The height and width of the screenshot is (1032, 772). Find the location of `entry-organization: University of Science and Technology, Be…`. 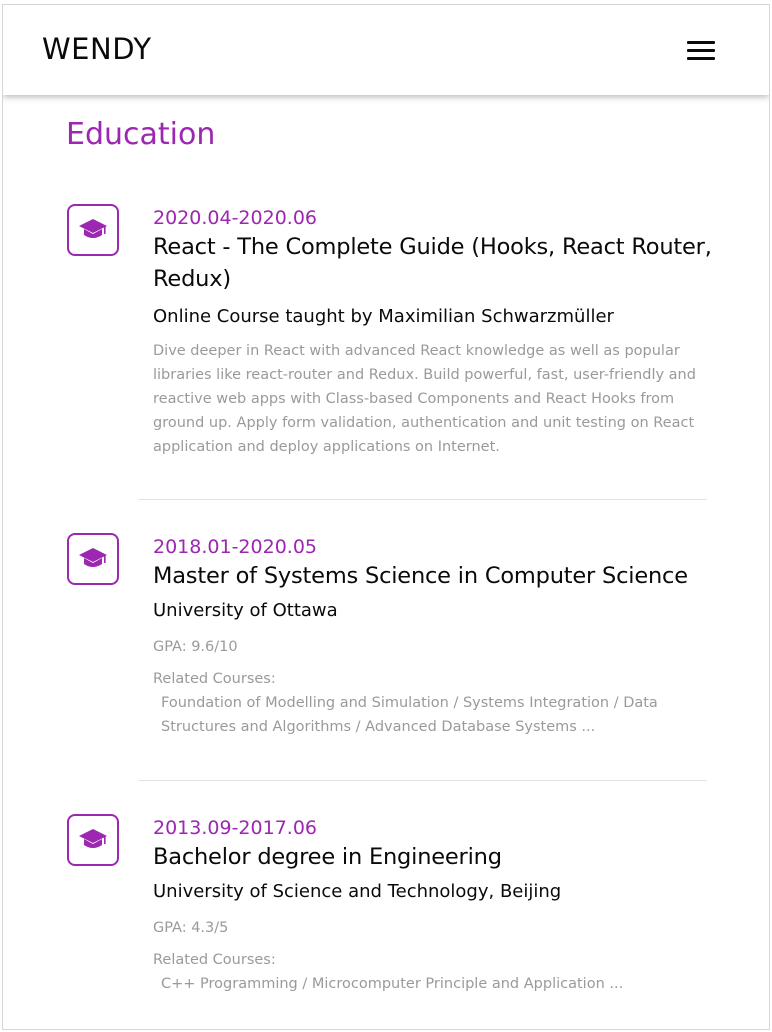

entry-organization: University of Science and Technology, Be… is located at coordinates (357, 891).